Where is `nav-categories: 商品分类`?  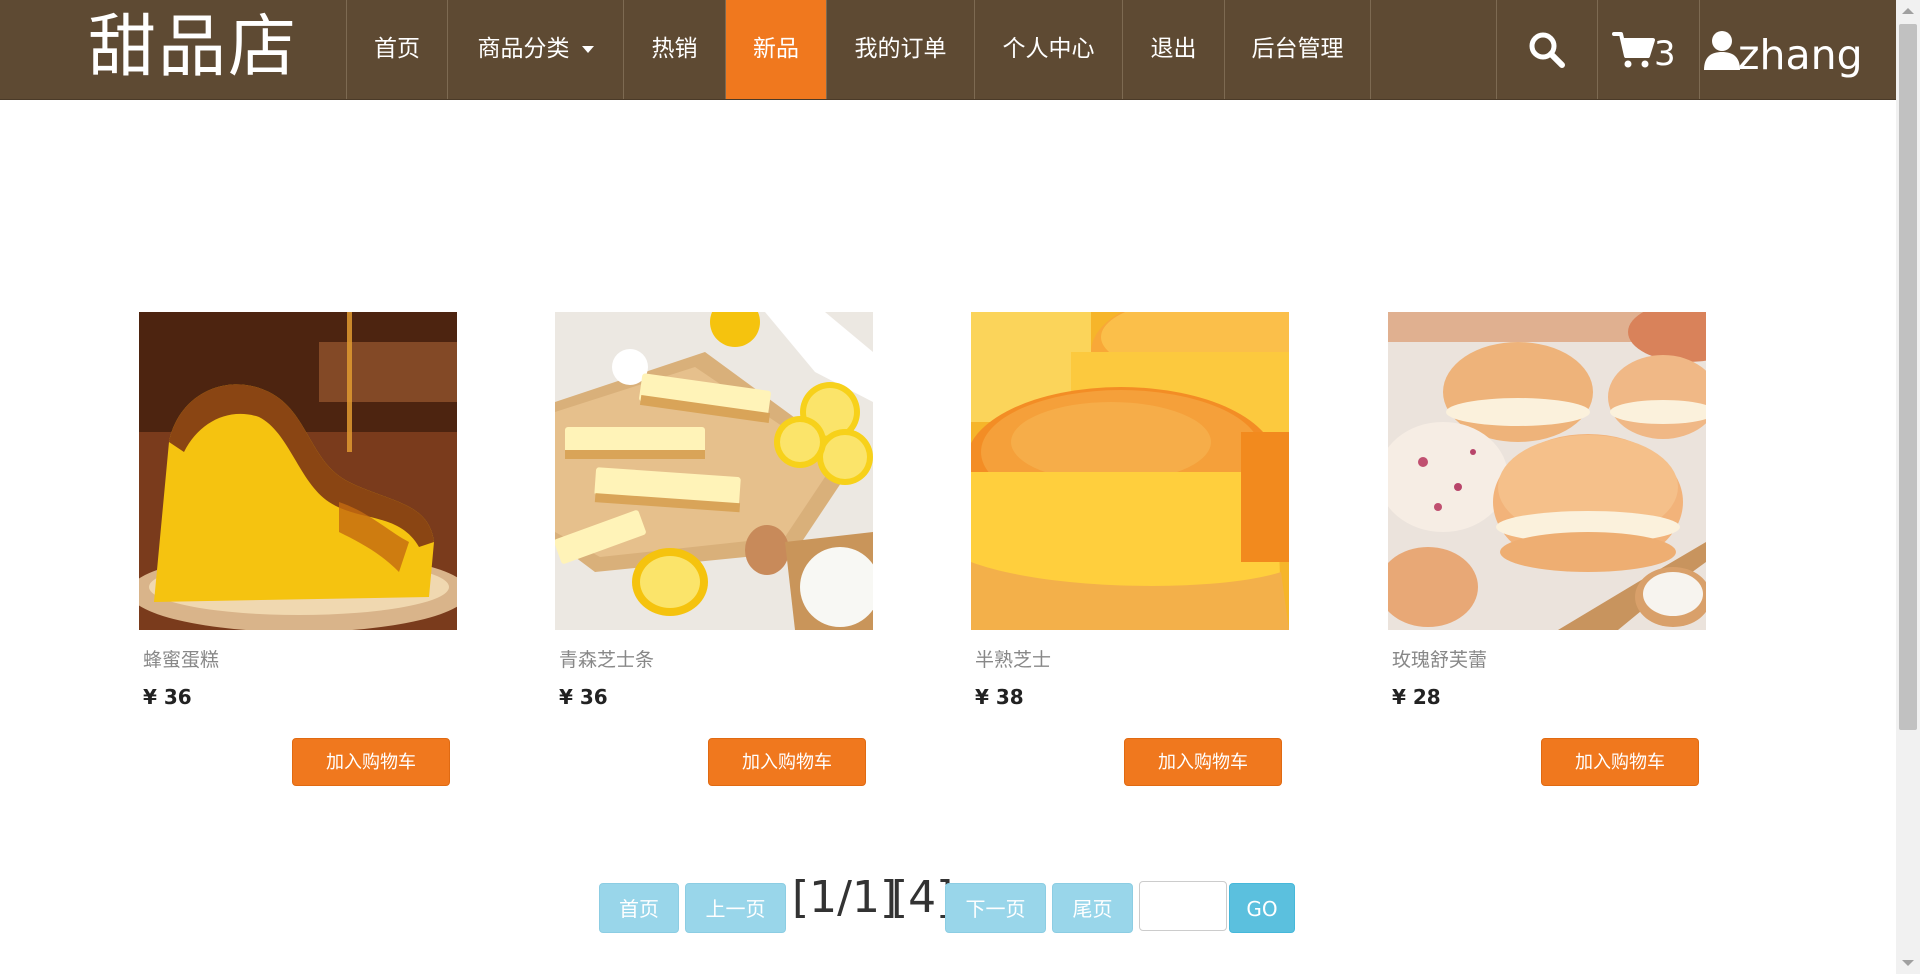
nav-categories: 商品分类 is located at coordinates (535, 49).